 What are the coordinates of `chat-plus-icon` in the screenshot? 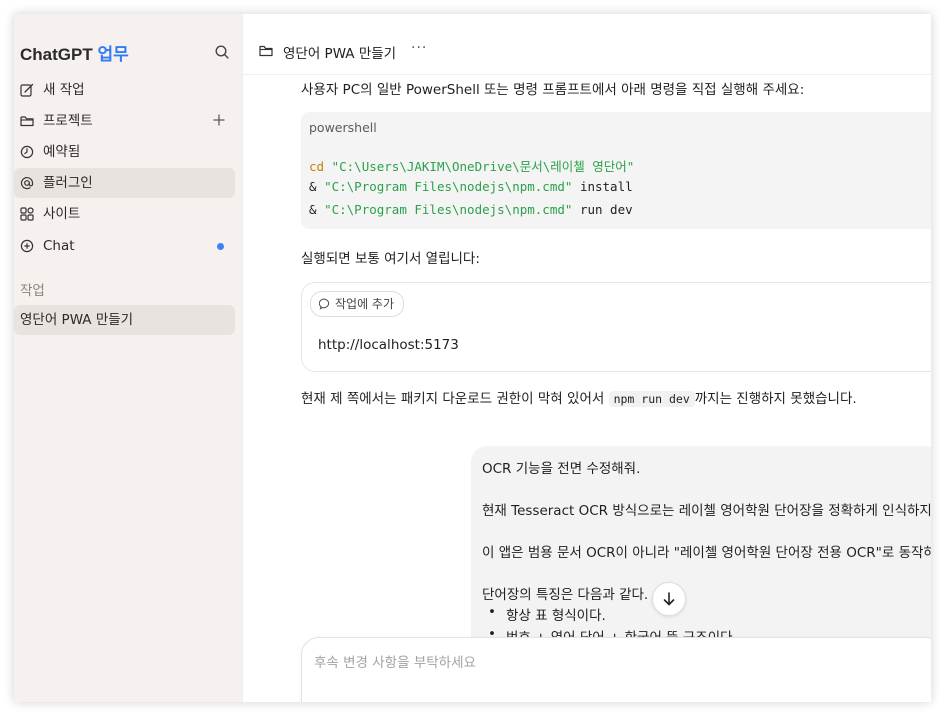 It's located at (27, 246).